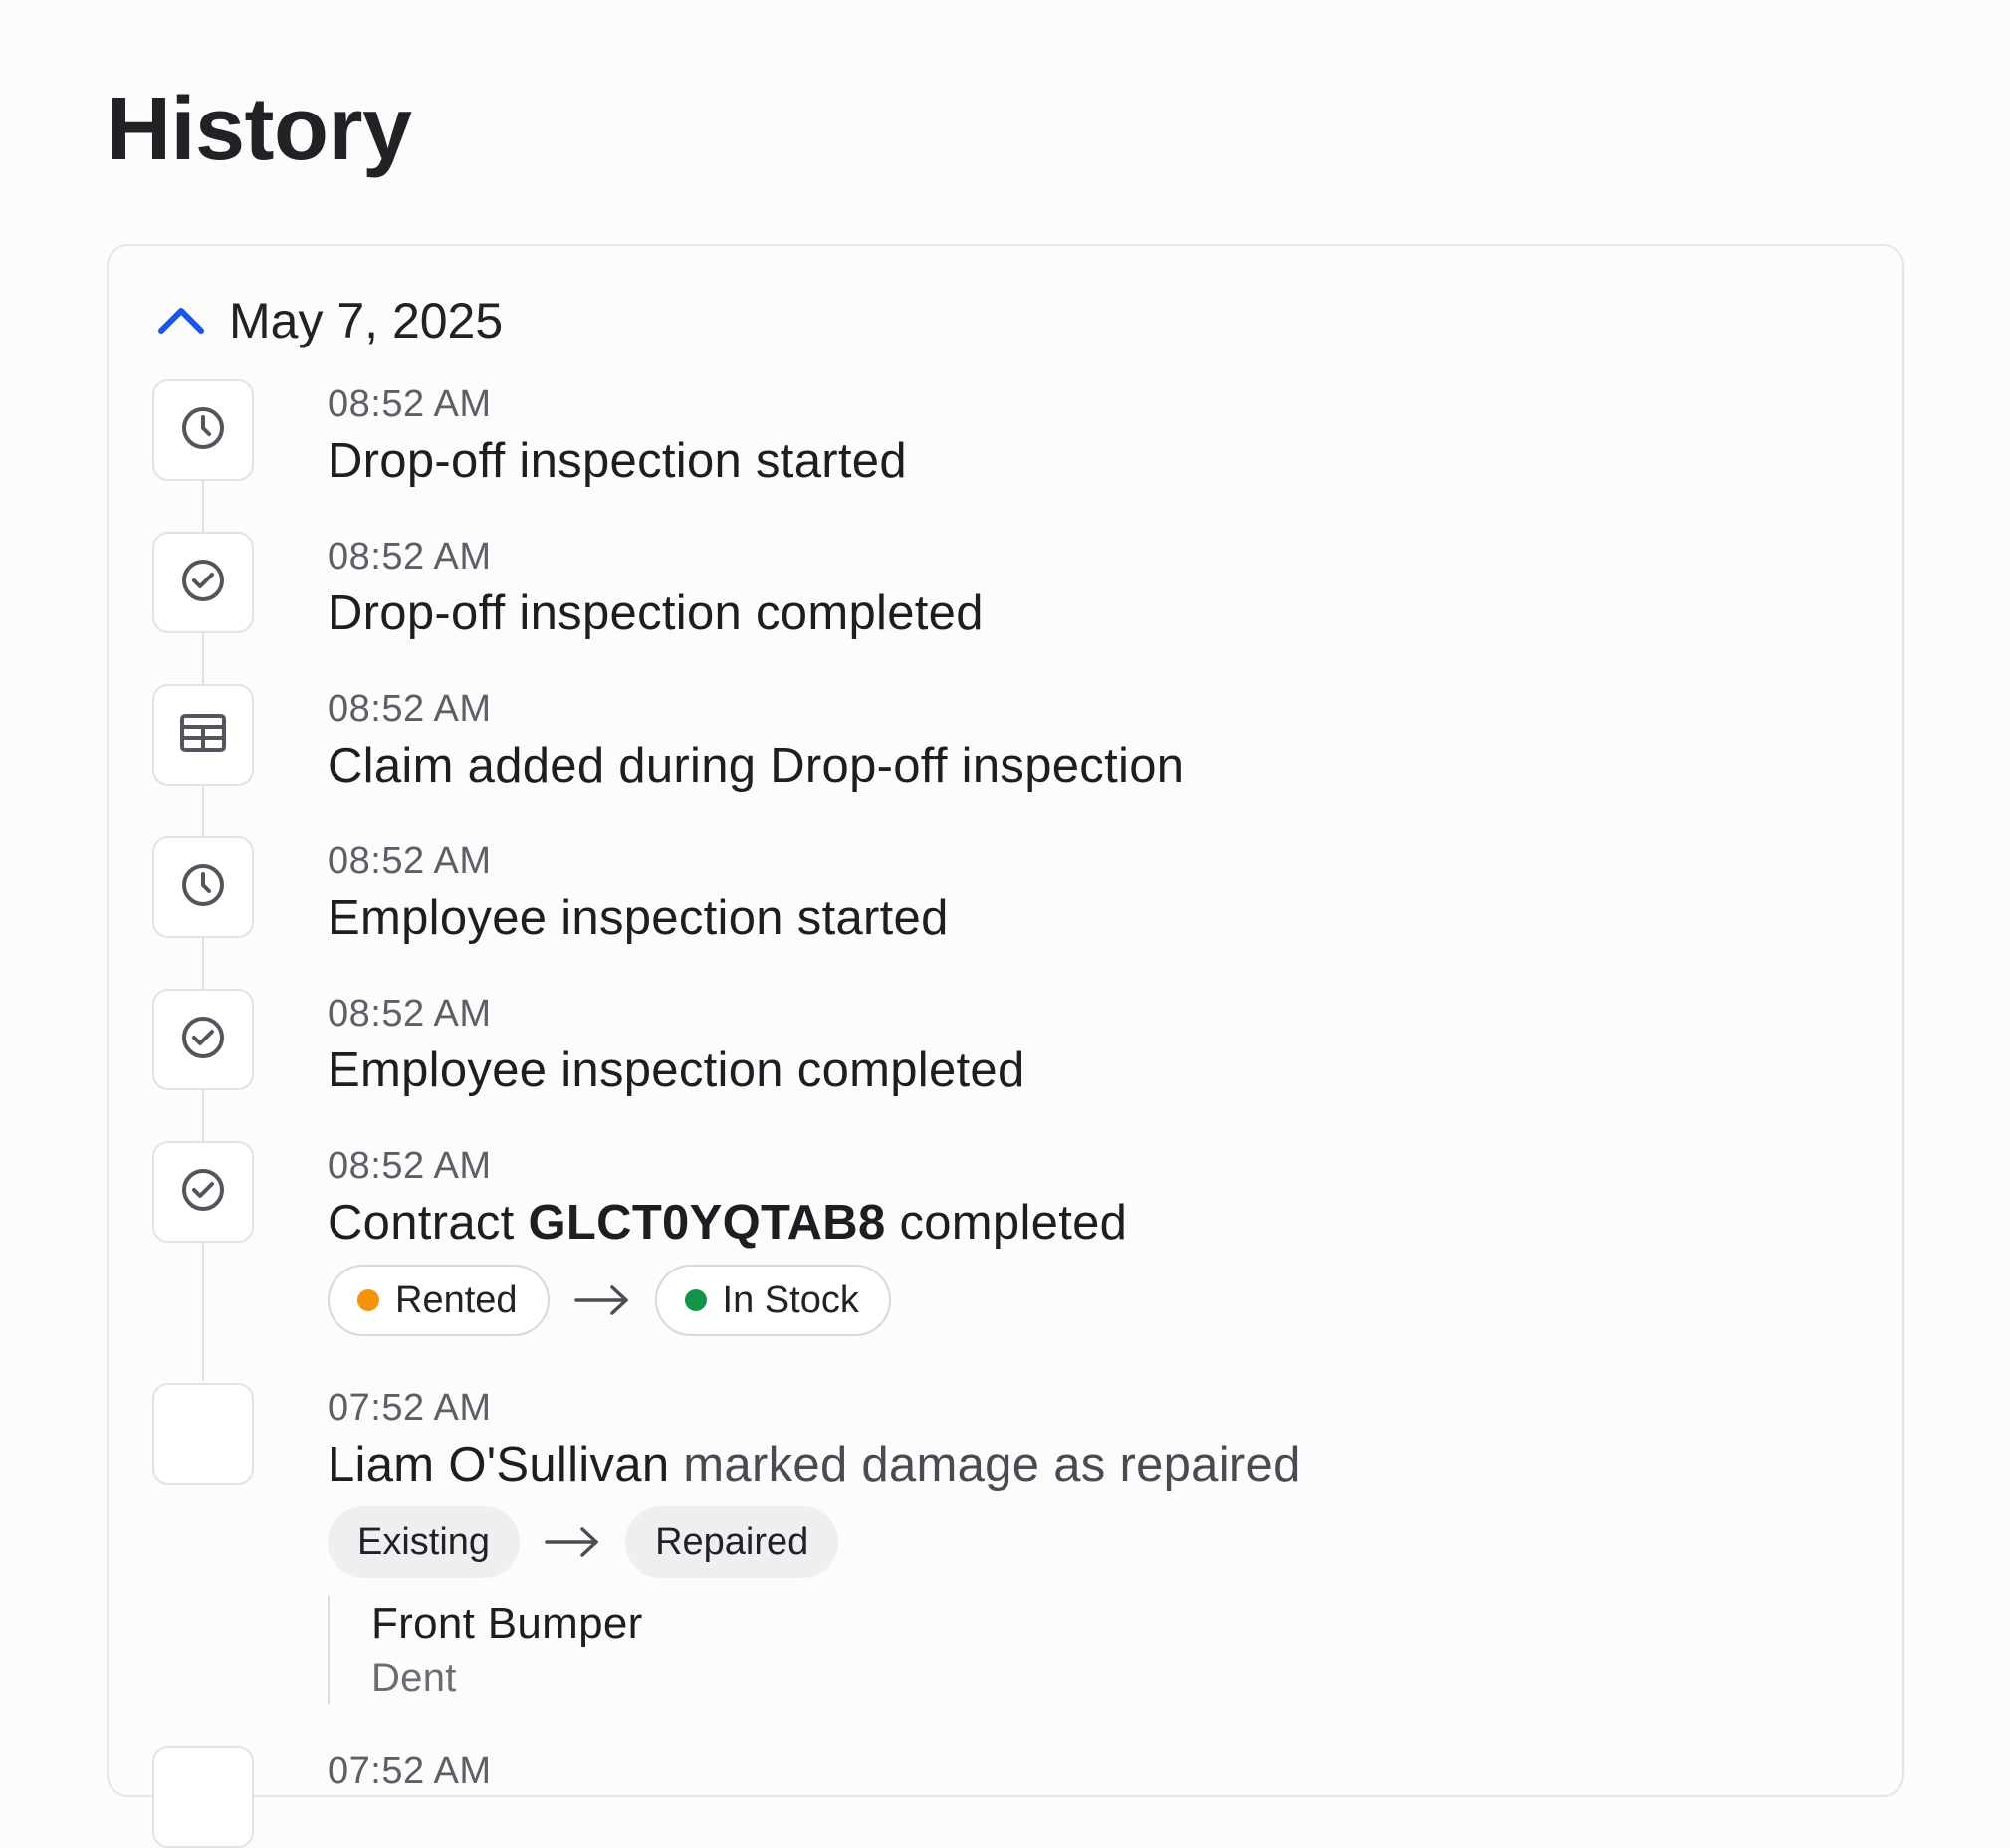 This screenshot has width=2010, height=1848. I want to click on event-action: marked damage as repaired, so click(985, 1465).